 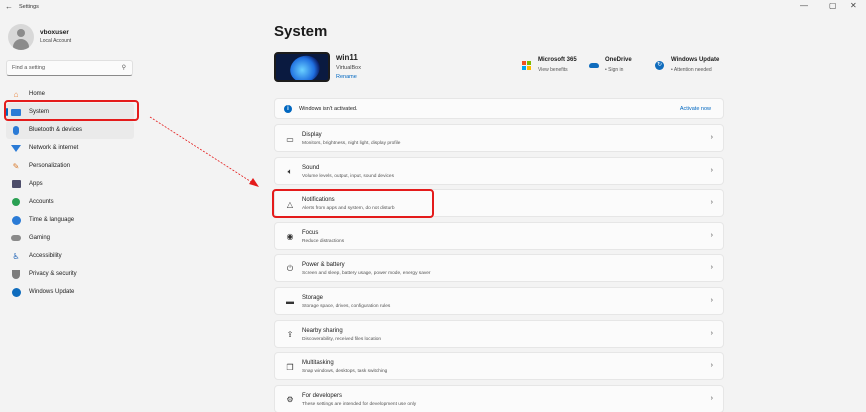 I want to click on sidebar-item-personalization: ✎ Personalization, so click(x=70, y=166).